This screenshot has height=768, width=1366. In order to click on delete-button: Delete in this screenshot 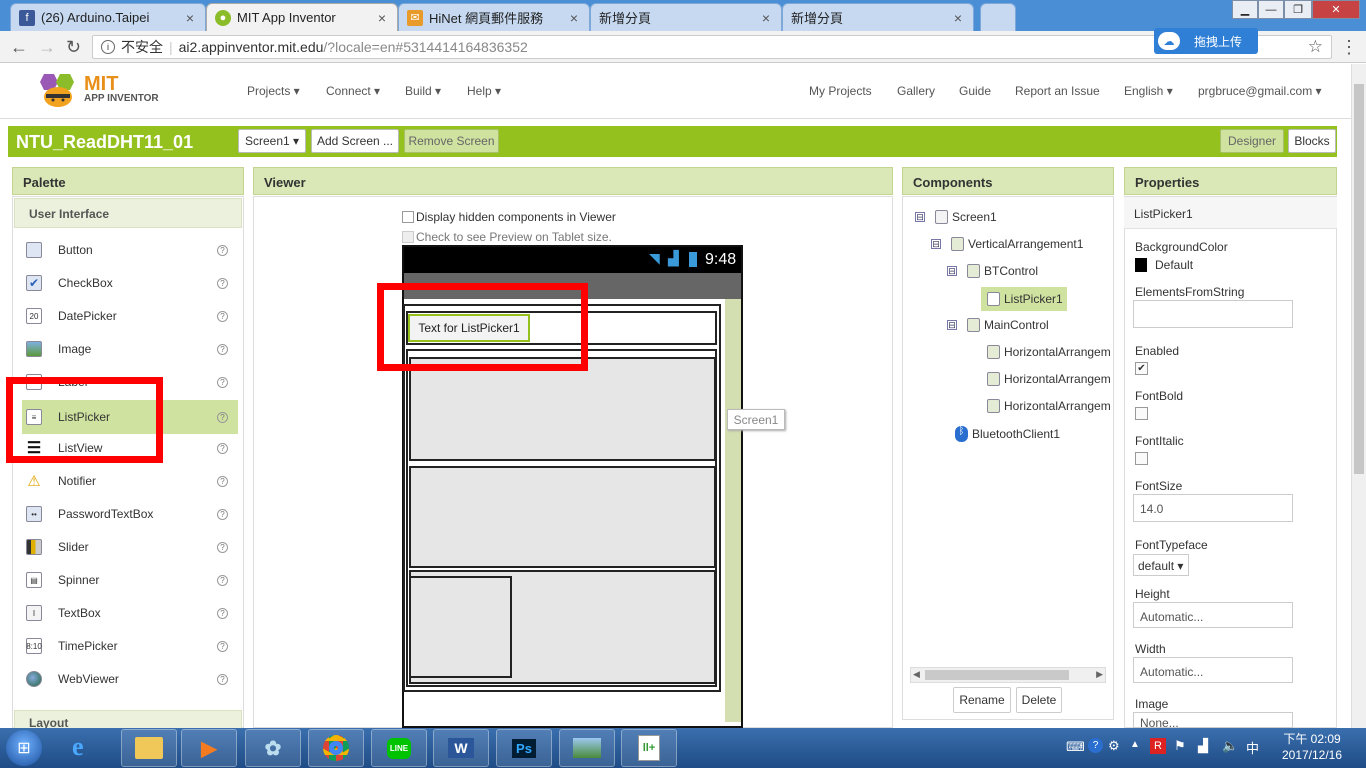, I will do `click(1039, 700)`.